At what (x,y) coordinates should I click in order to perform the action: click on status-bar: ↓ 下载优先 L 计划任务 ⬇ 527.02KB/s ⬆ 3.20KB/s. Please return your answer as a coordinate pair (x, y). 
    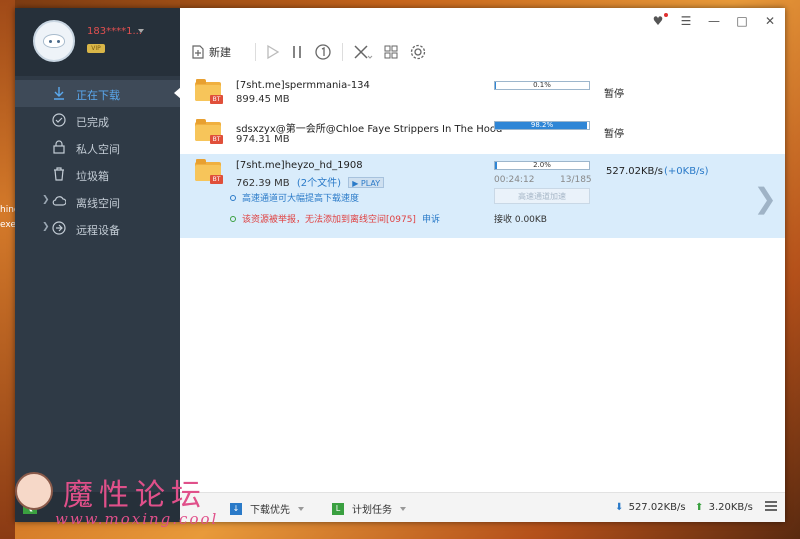
    Looking at the image, I should click on (482, 507).